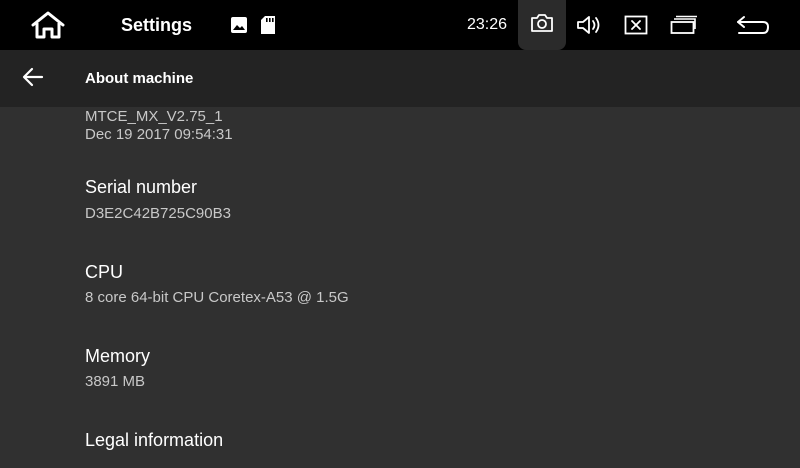 This screenshot has width=800, height=468. Describe the element at coordinates (154, 440) in the screenshot. I see `legal-information-title: Legal information` at that location.